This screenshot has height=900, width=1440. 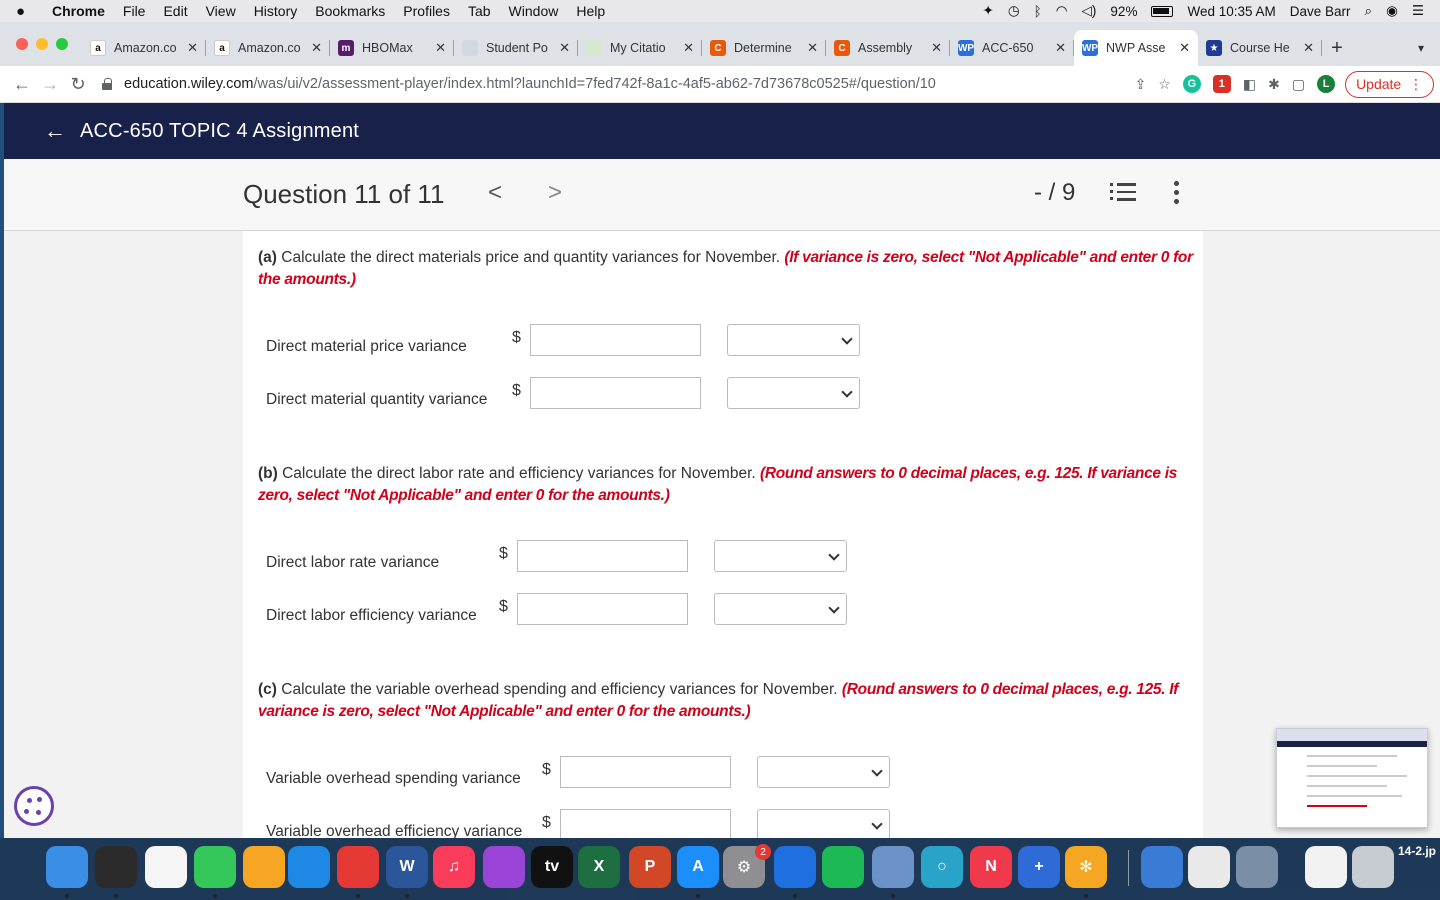 What do you see at coordinates (392, 48) in the screenshot?
I see `browser-tab: m HBOMax ✕` at bounding box center [392, 48].